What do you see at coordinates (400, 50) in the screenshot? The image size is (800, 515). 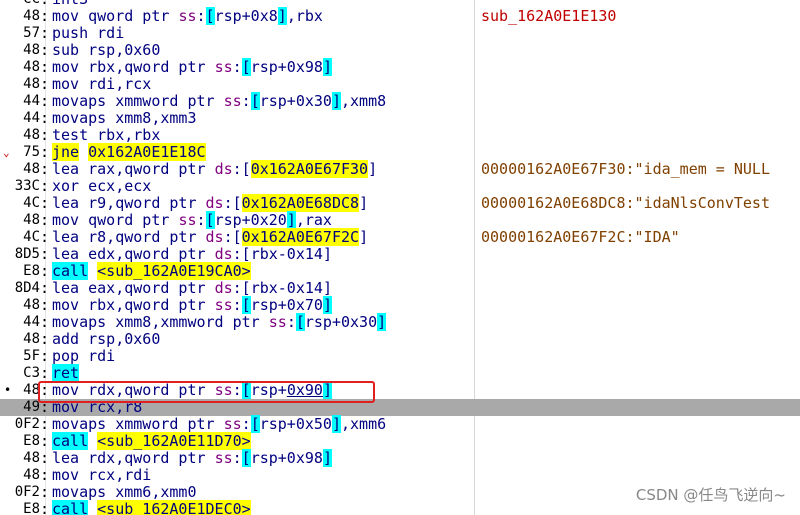 I see `instruction-row: 48: sub rsp,0x60` at bounding box center [400, 50].